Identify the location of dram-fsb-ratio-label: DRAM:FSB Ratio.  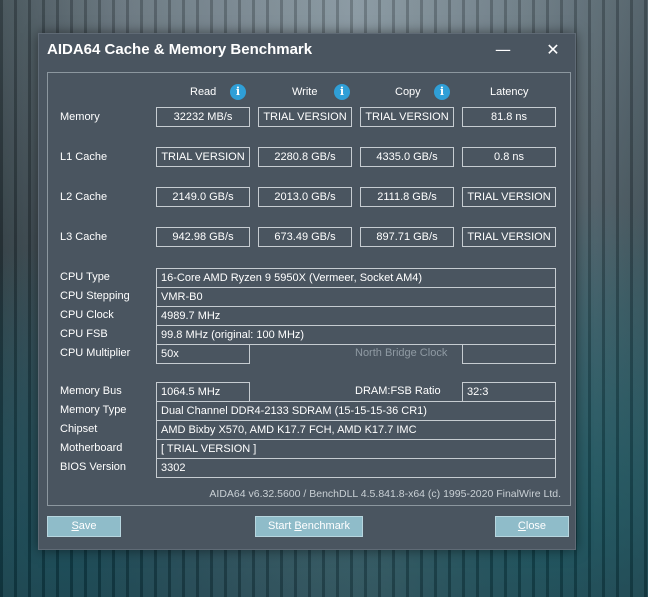
(398, 391).